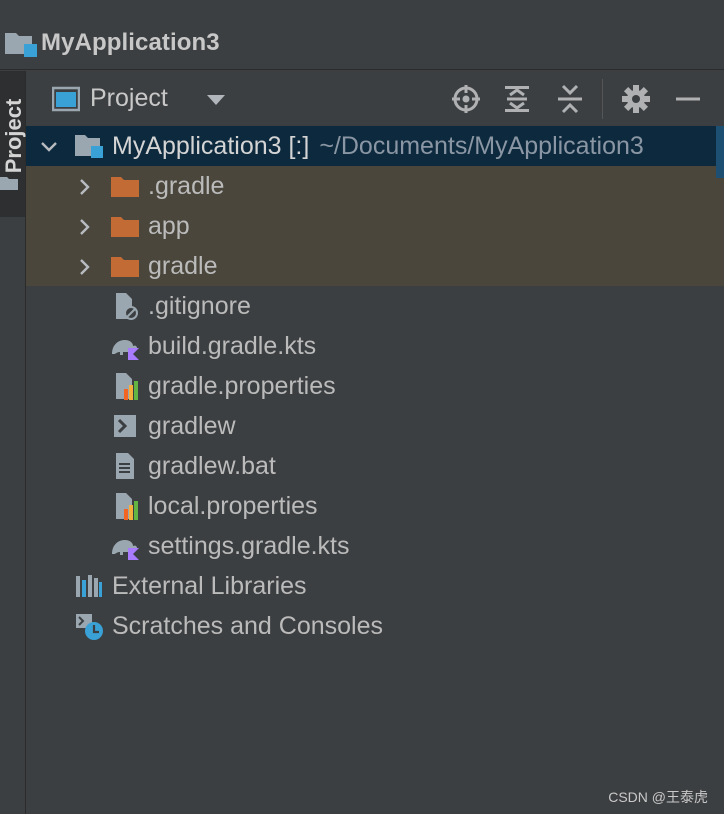 The height and width of the screenshot is (814, 724). I want to click on window-title: MyApplication3, so click(130, 42).